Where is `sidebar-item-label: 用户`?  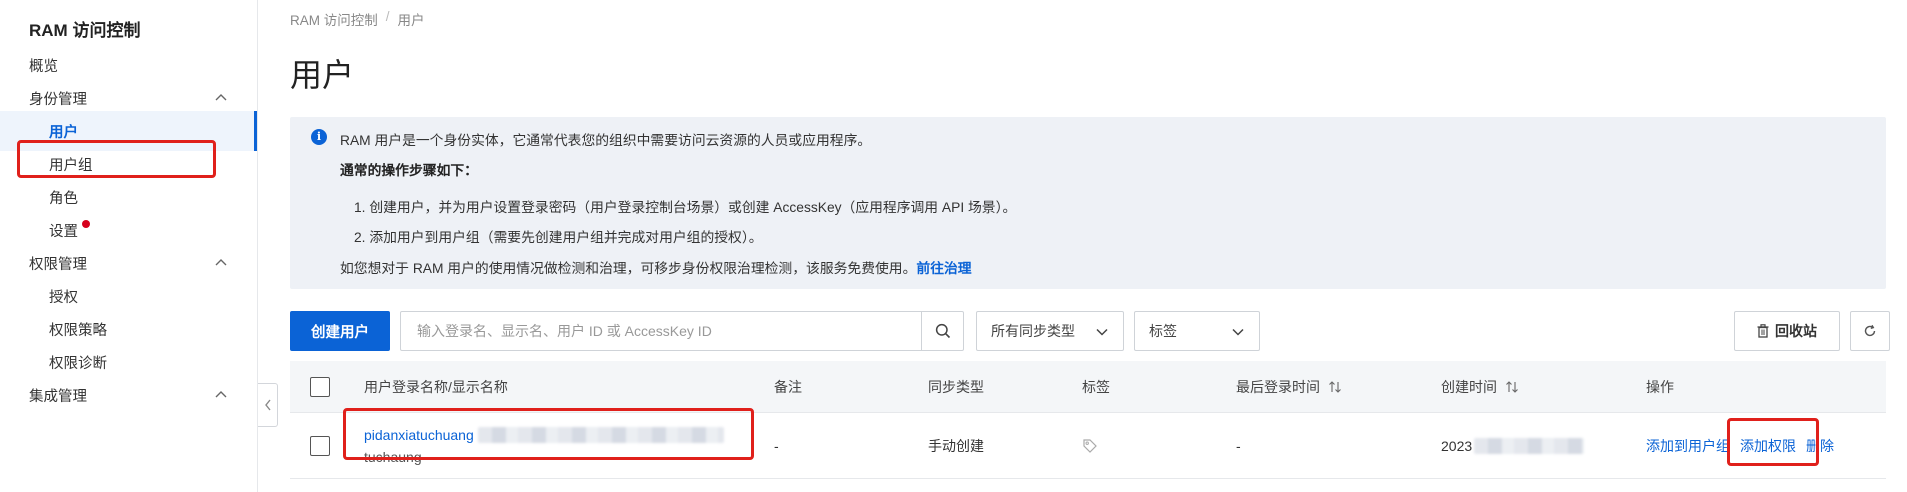 sidebar-item-label: 用户 is located at coordinates (63, 132).